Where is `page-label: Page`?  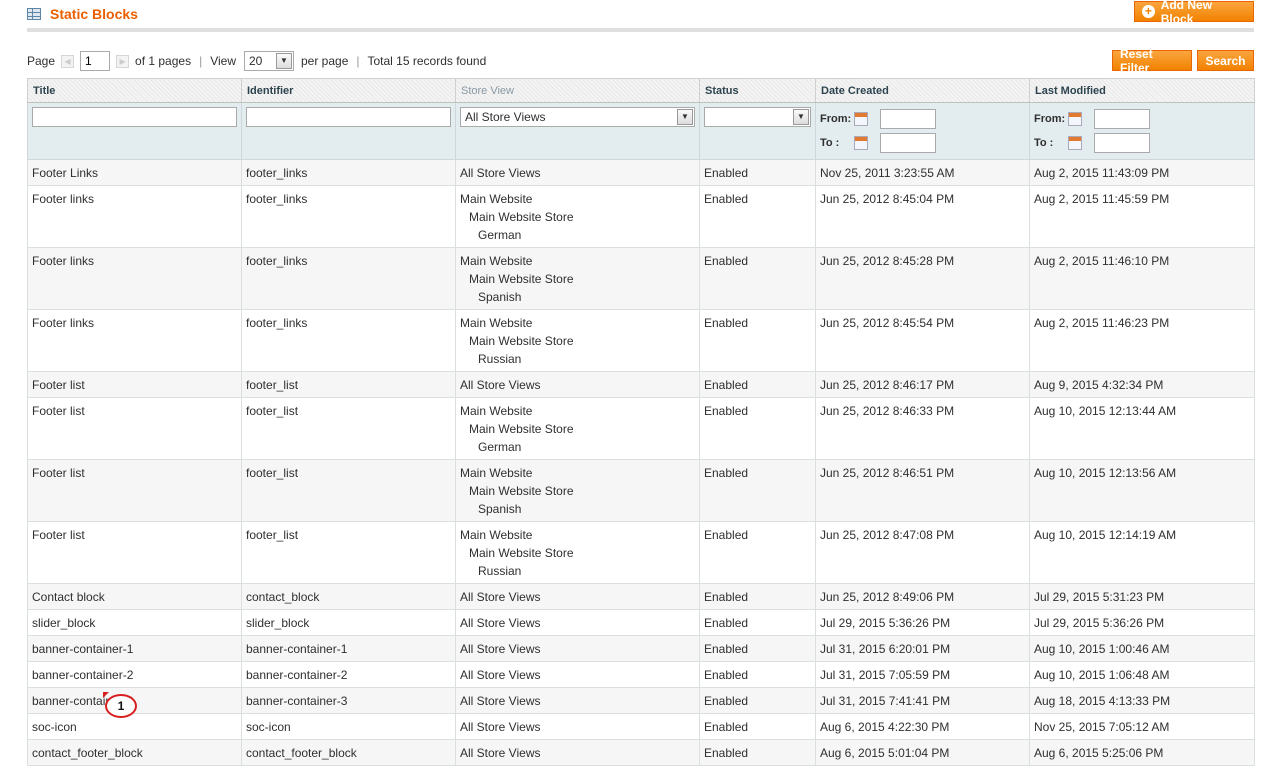
page-label: Page is located at coordinates (41, 61).